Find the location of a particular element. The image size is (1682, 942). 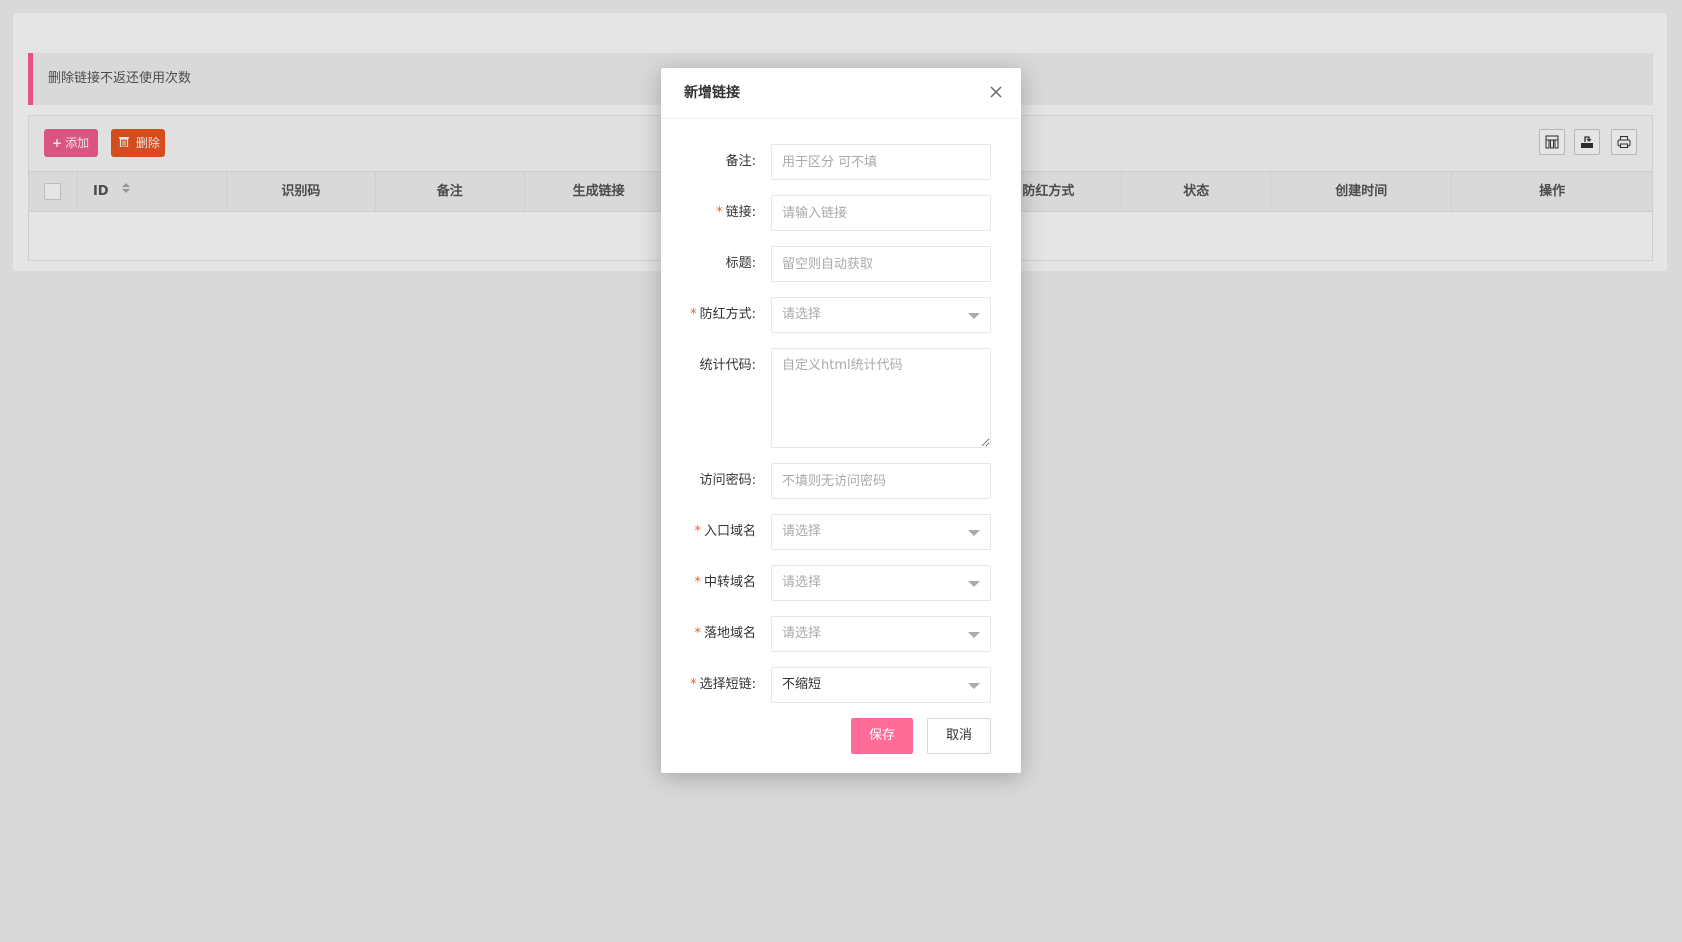

landing-domain-placeholder: 请选择 is located at coordinates (802, 633).